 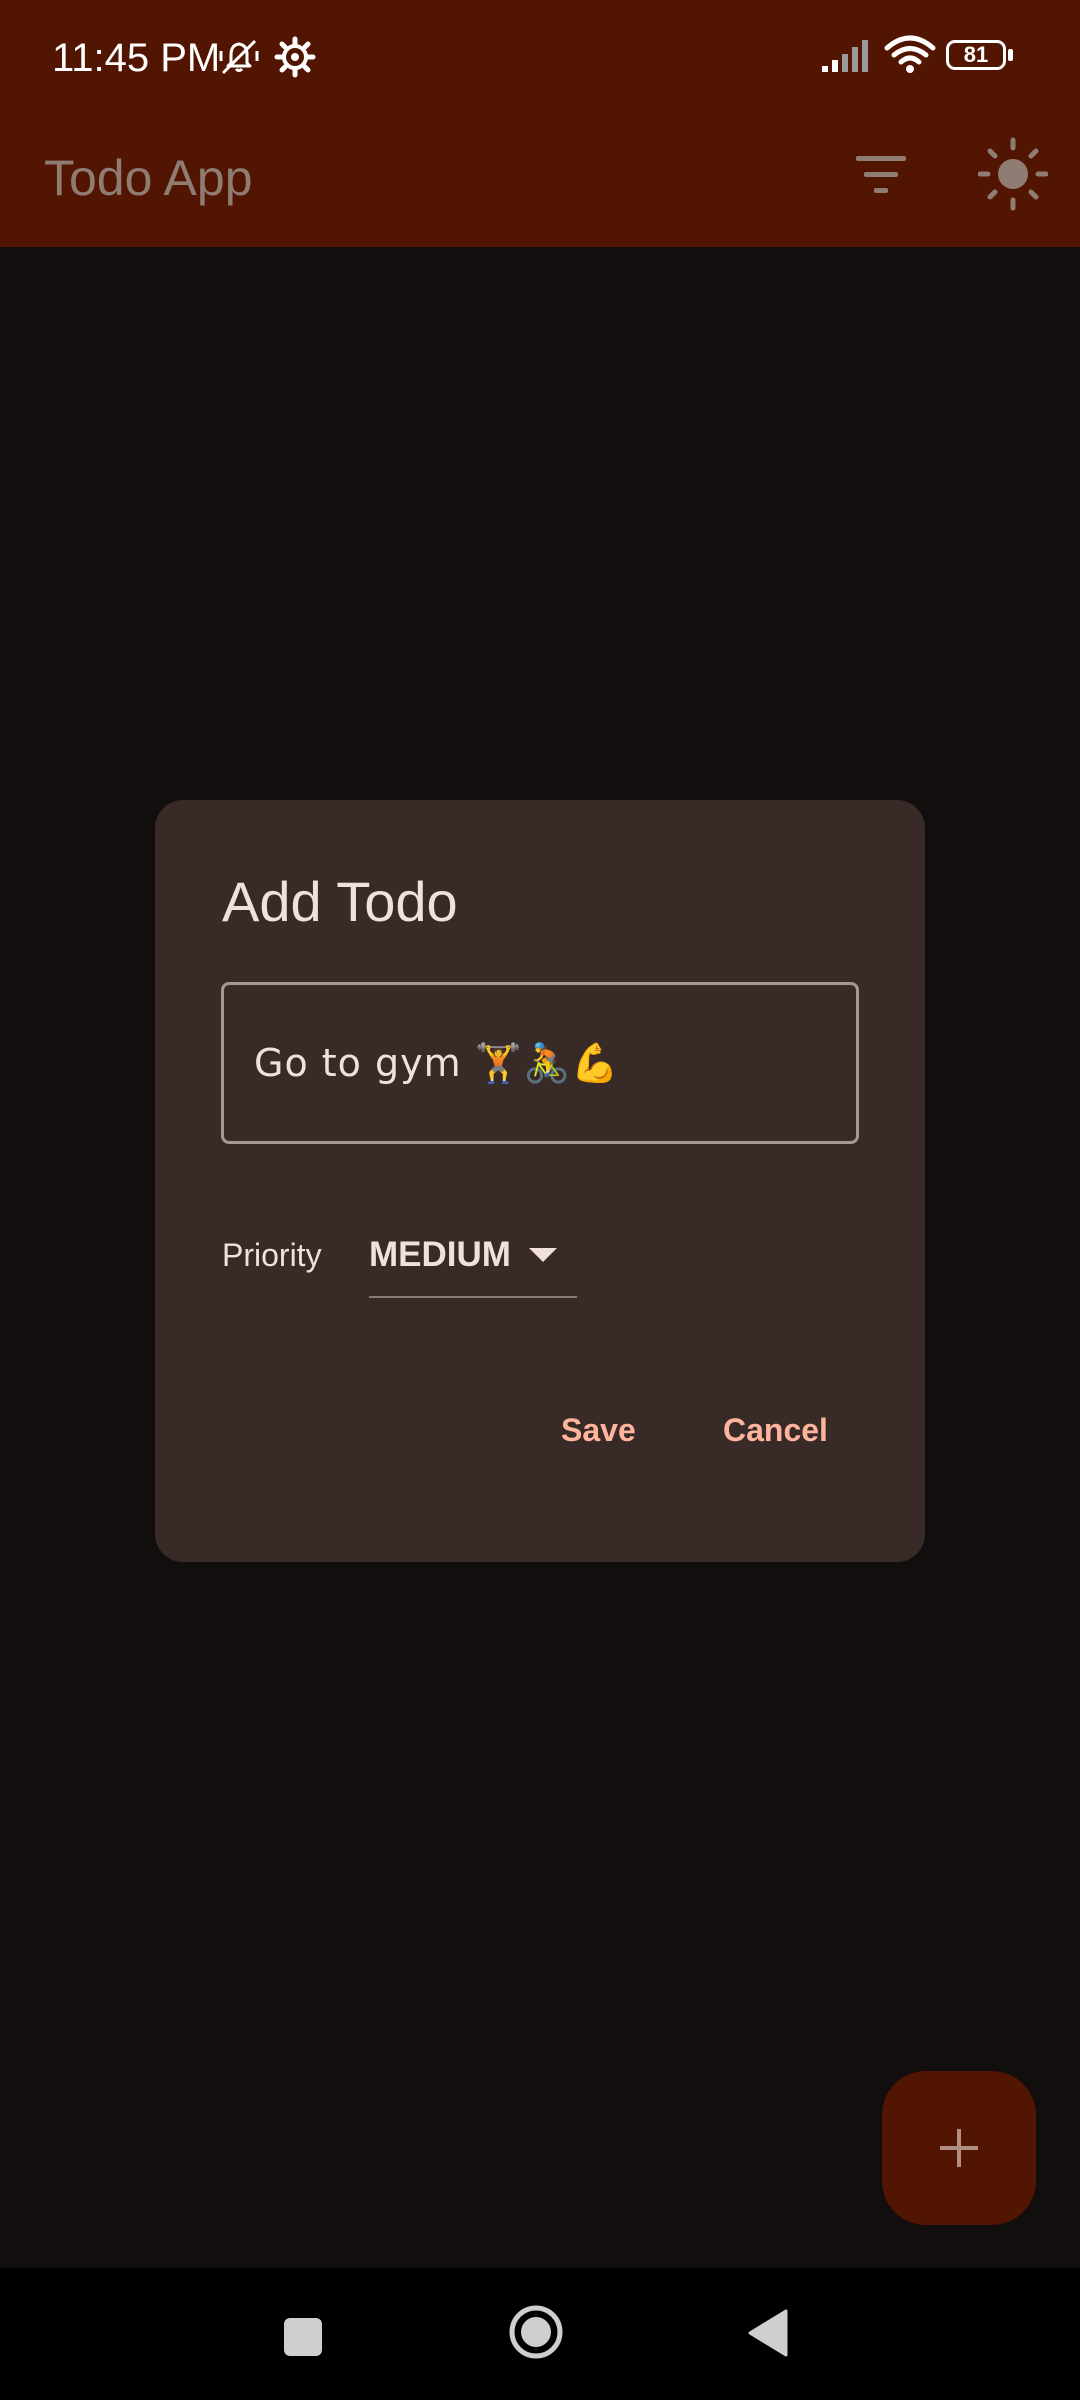 I want to click on priority-selected-value: MEDIUM, so click(x=440, y=1254).